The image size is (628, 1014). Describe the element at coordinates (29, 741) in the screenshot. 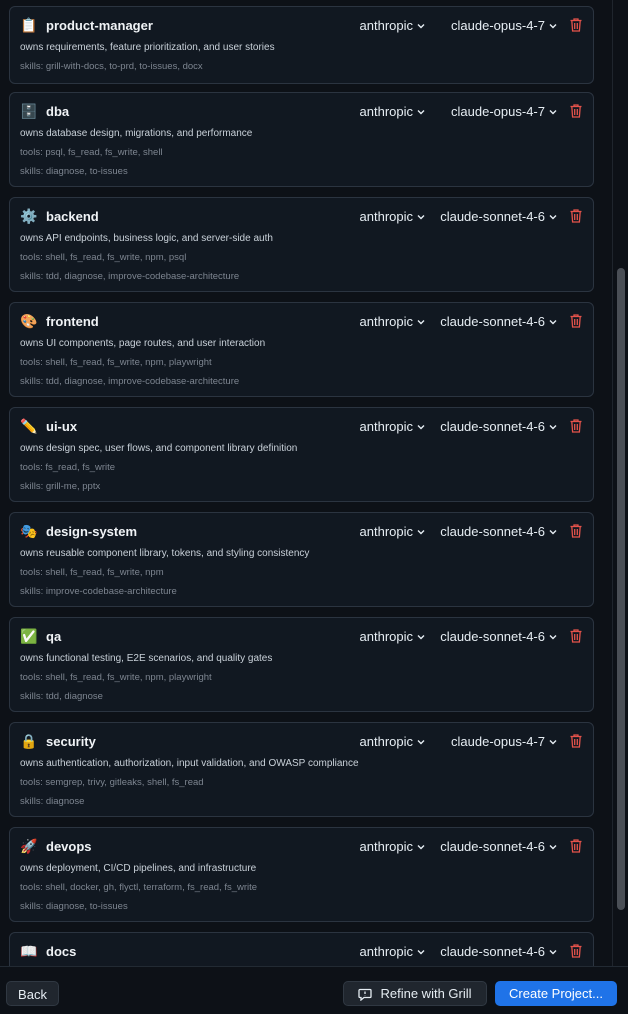

I see `lock-icon: 🔒` at that location.